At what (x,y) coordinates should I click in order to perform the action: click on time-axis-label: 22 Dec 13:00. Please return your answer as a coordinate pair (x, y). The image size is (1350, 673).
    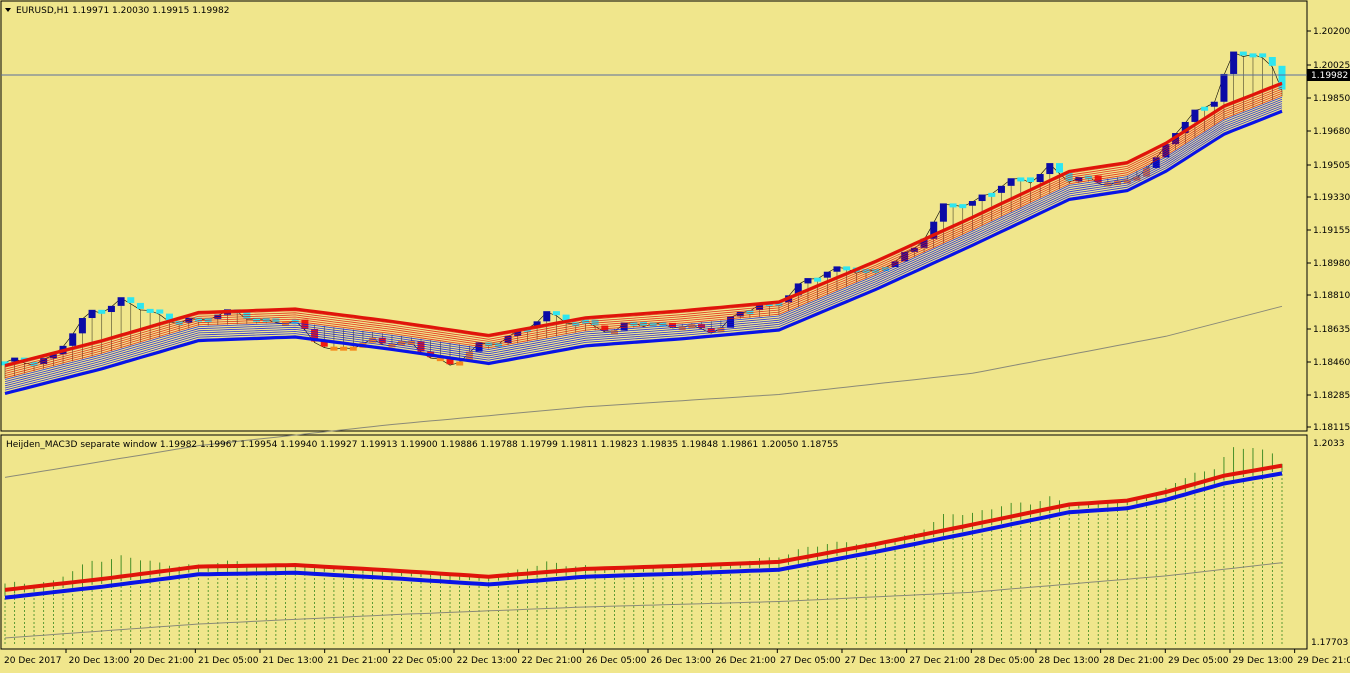
    Looking at the image, I should click on (487, 661).